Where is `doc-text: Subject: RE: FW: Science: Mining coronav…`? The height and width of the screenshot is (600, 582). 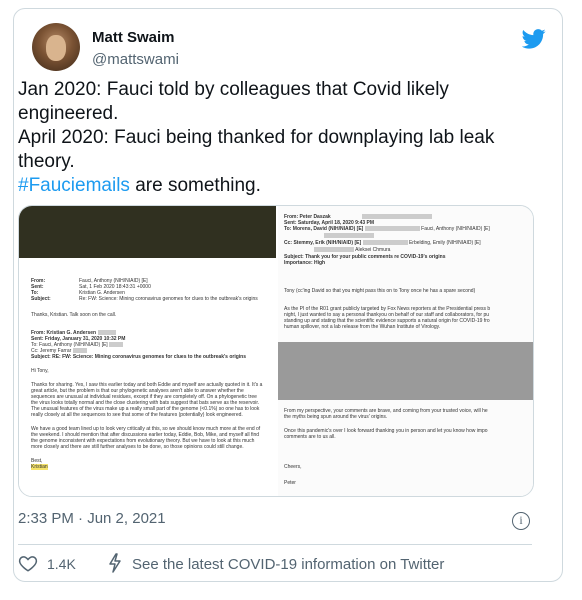 doc-text: Subject: RE: FW: Science: Mining coronav… is located at coordinates (139, 357).